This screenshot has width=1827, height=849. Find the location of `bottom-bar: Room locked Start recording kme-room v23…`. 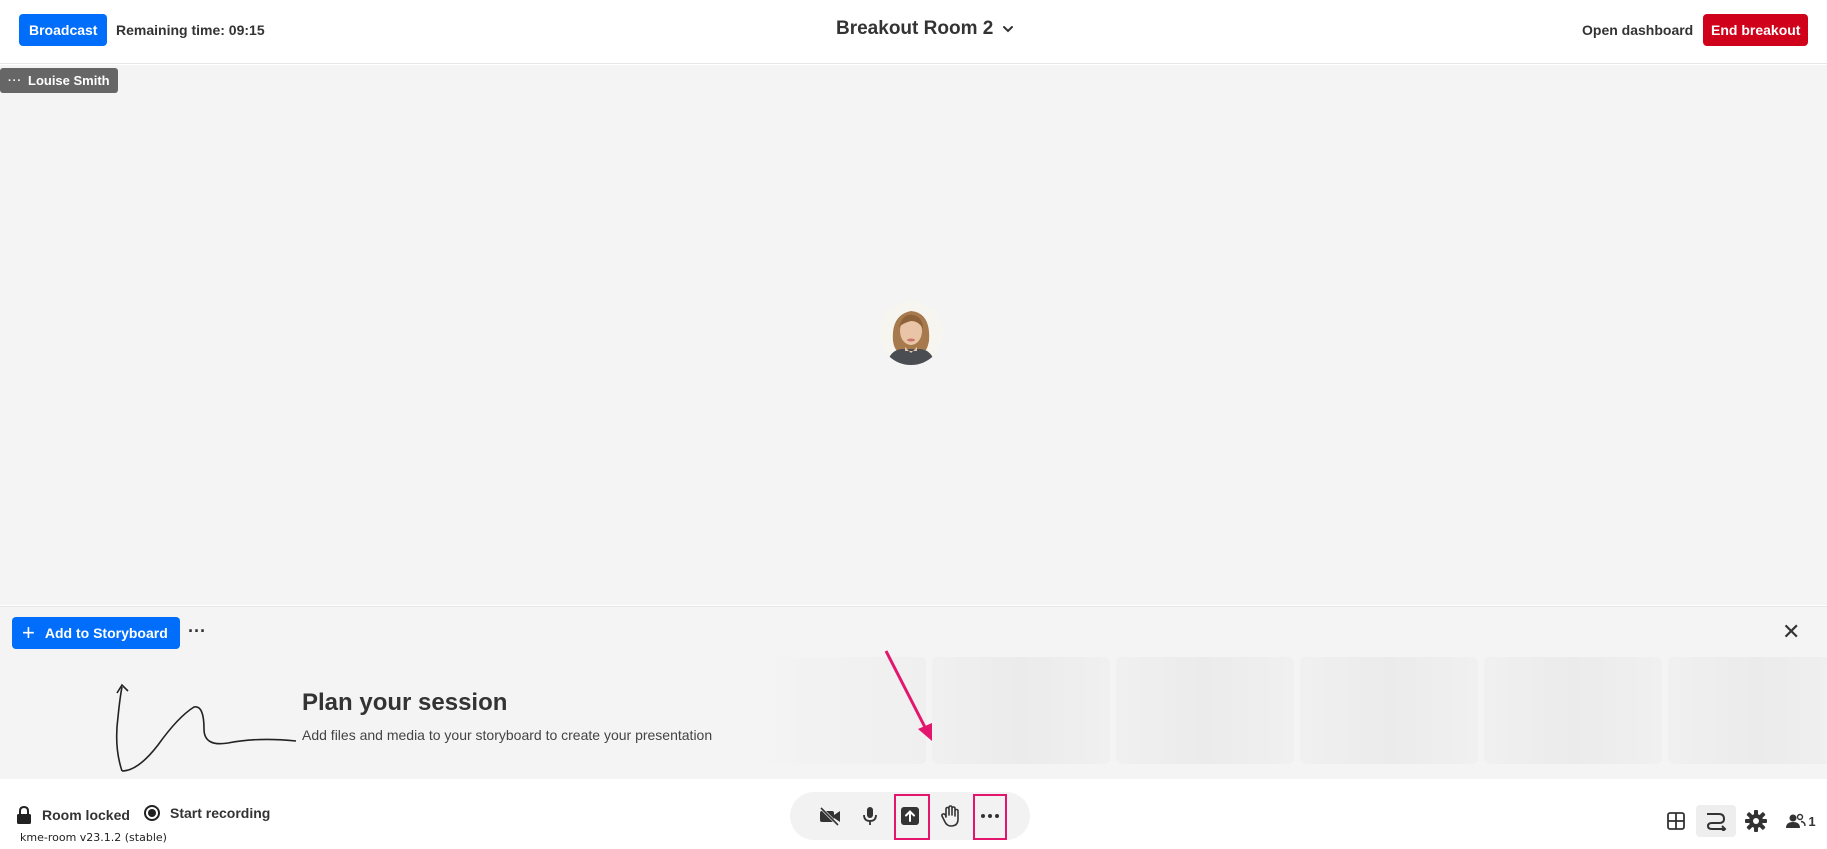

bottom-bar: Room locked Start recording kme-room v23… is located at coordinates (913, 814).